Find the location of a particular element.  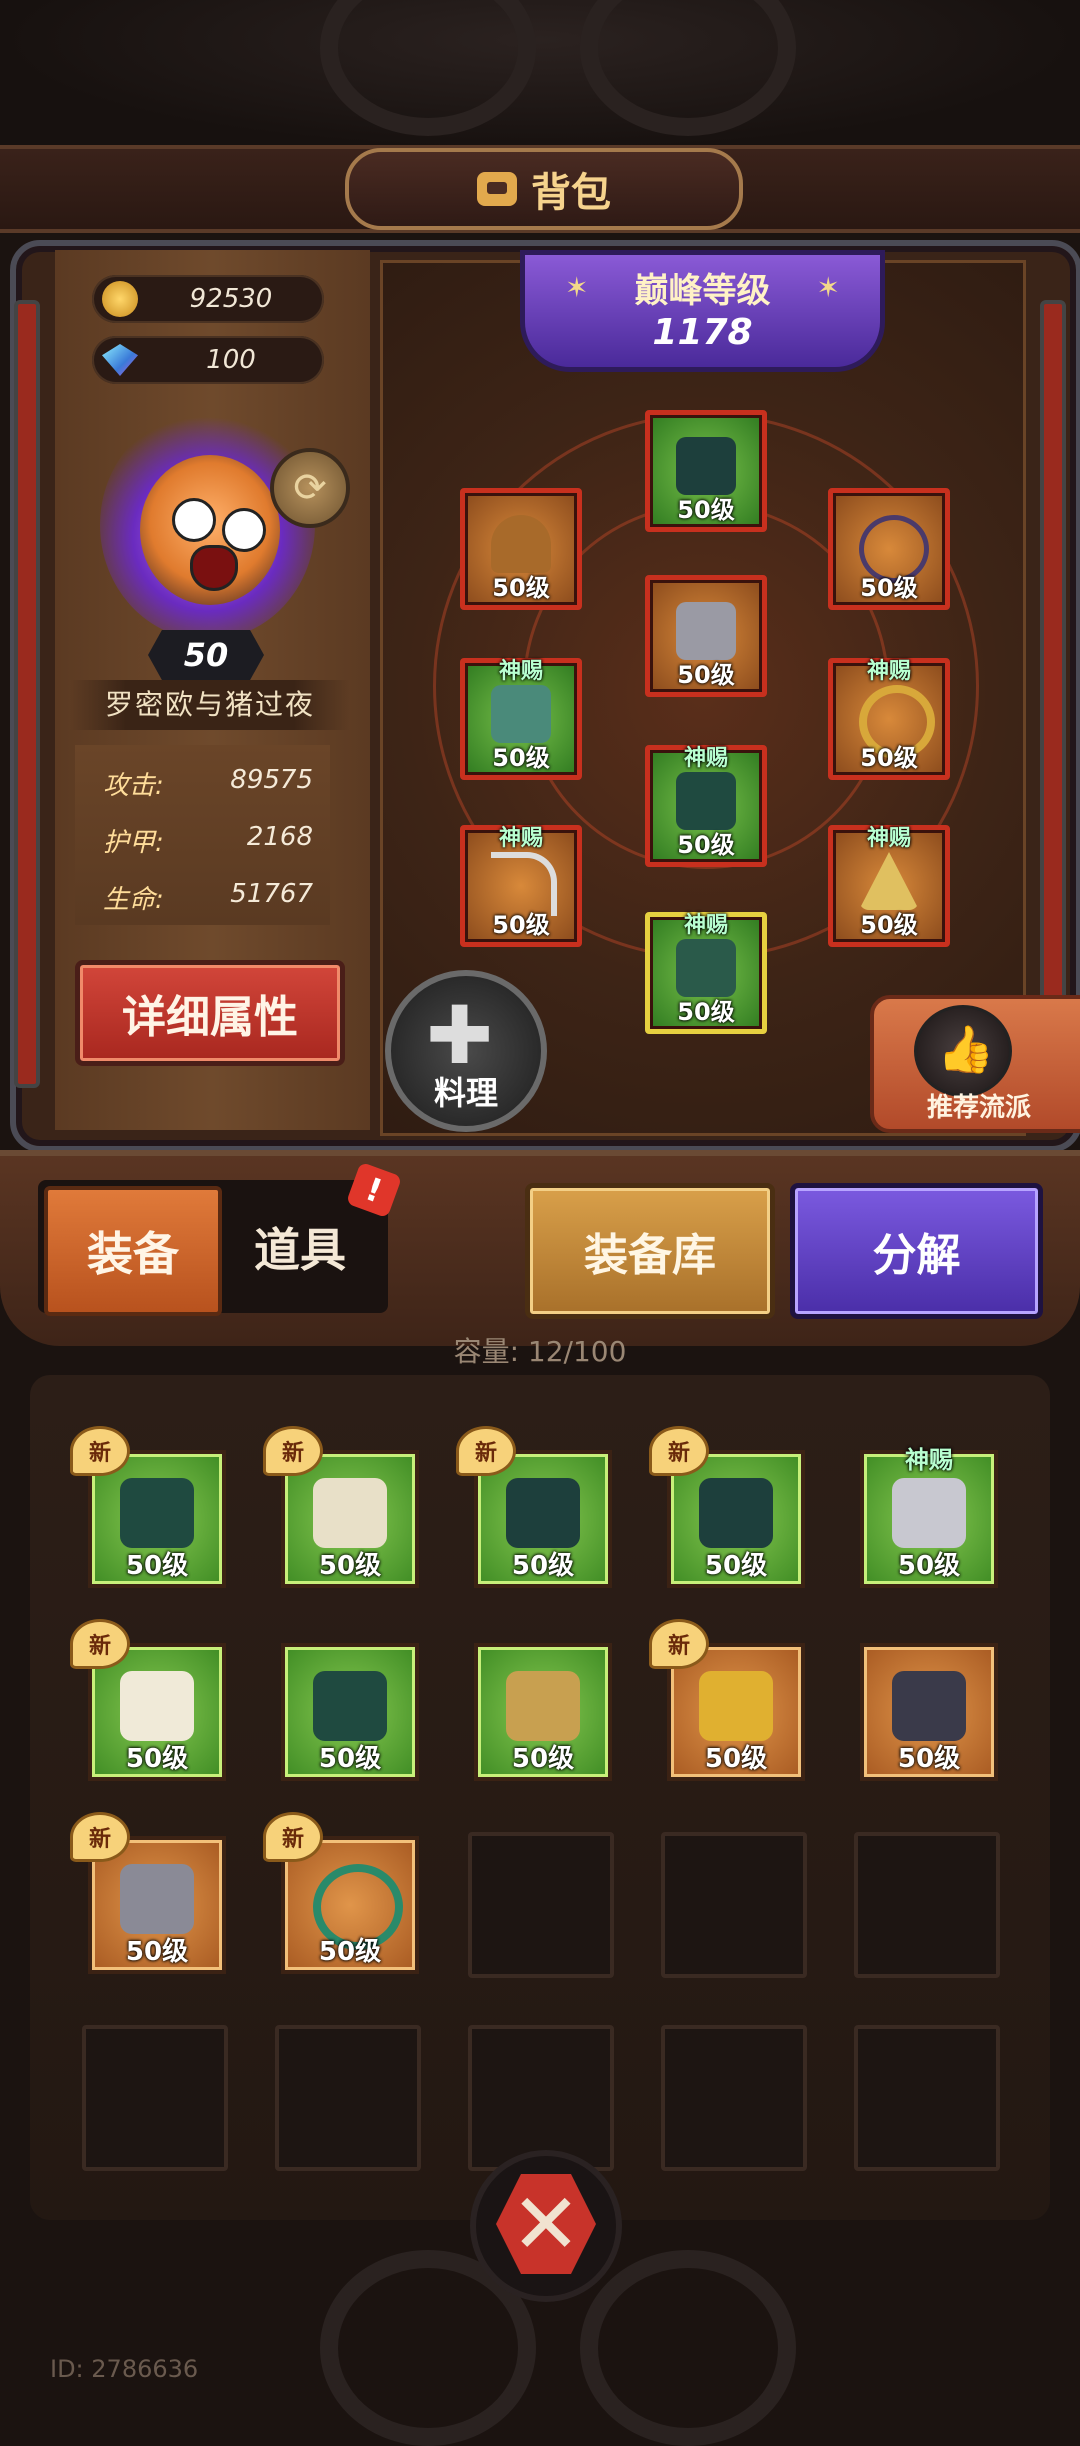

close-button: ✕ is located at coordinates (546, 2226).